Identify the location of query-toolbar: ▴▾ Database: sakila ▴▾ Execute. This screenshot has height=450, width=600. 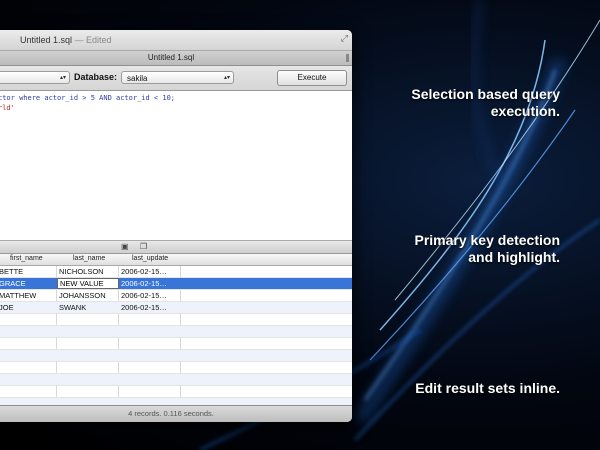
(176, 78).